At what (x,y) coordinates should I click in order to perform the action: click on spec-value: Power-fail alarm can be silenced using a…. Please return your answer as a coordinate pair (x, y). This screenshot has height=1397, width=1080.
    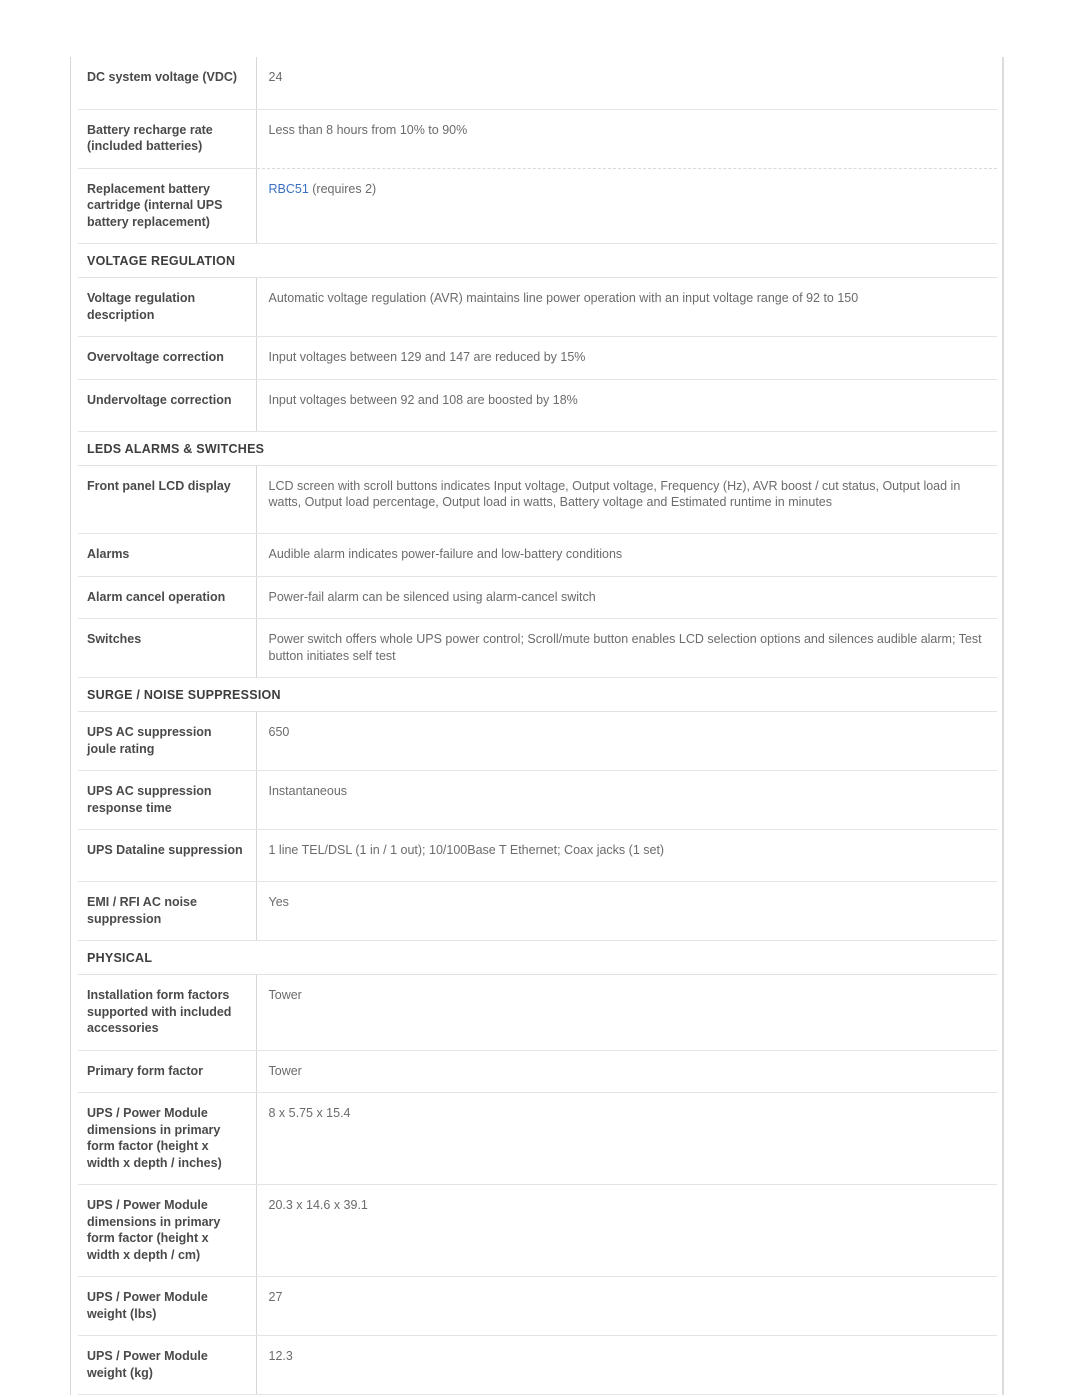
    Looking at the image, I should click on (626, 597).